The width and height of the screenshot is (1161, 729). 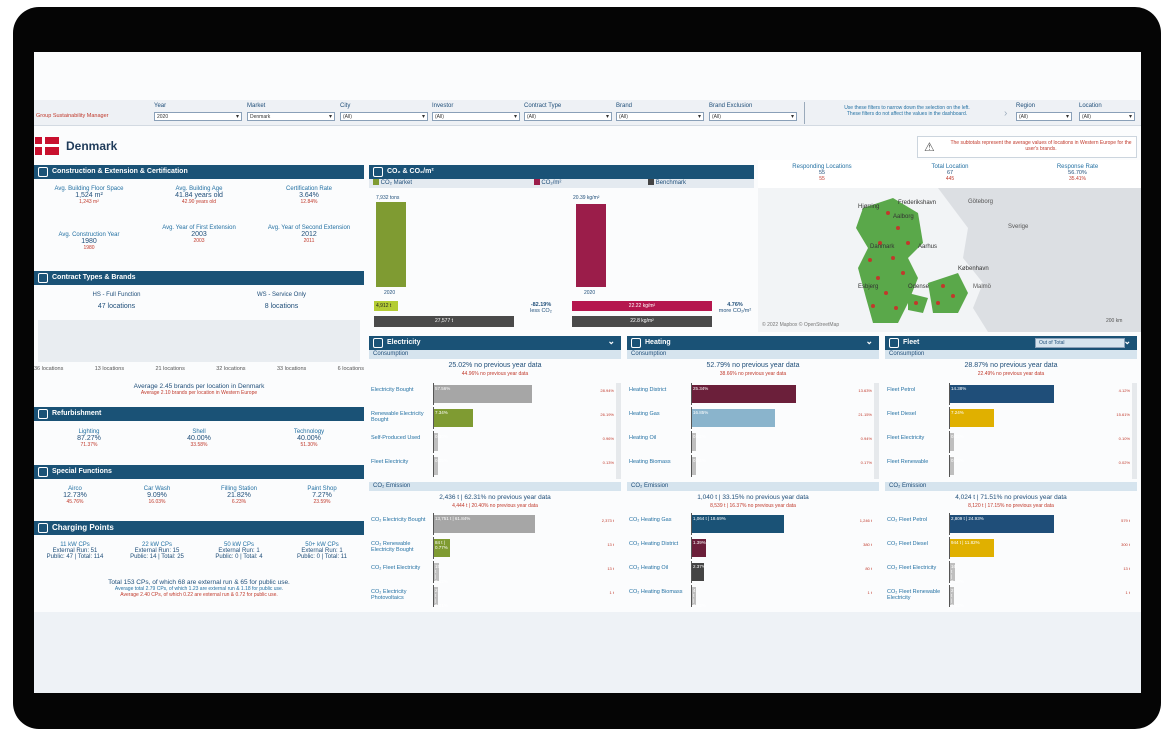 I want to click on city-kobenhavn: København, so click(x=973, y=269).